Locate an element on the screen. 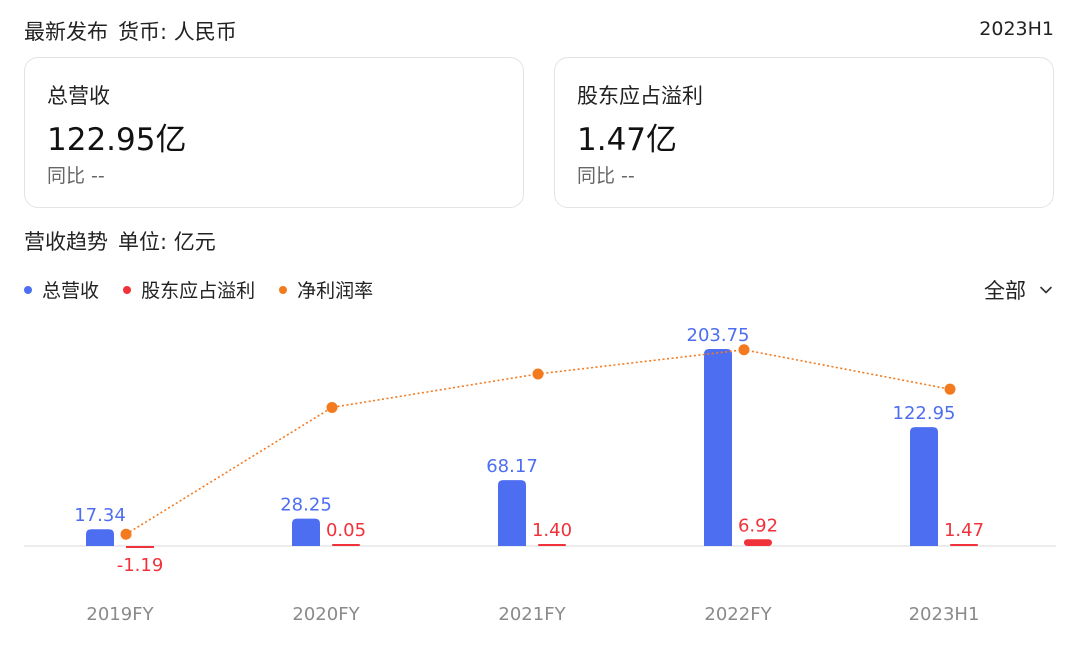 The height and width of the screenshot is (651, 1080). profit-data-label: 6.92 is located at coordinates (758, 525).